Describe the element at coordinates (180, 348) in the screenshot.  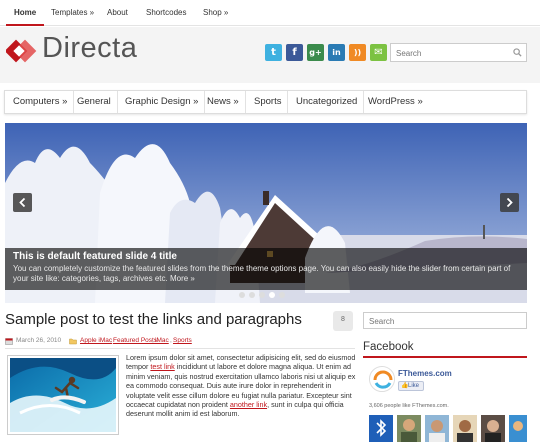
I see `divider` at that location.